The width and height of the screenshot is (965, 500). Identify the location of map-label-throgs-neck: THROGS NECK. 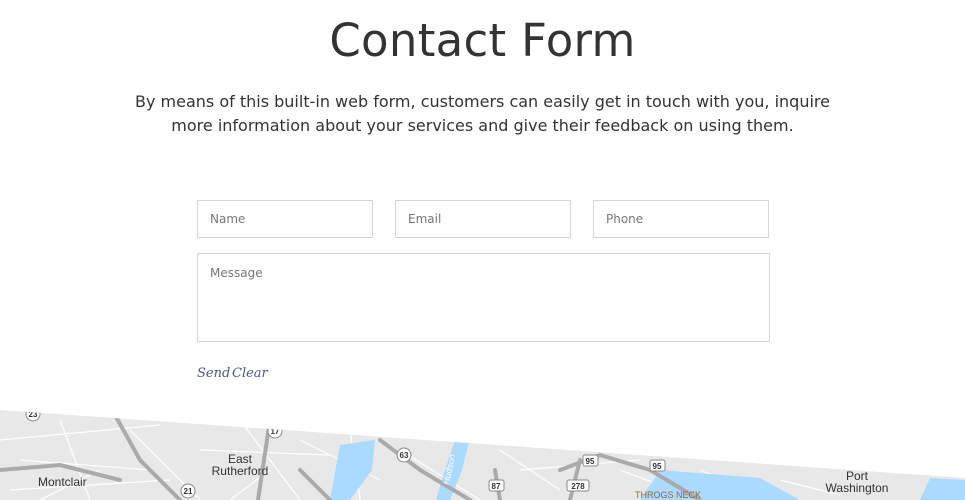
(668, 495).